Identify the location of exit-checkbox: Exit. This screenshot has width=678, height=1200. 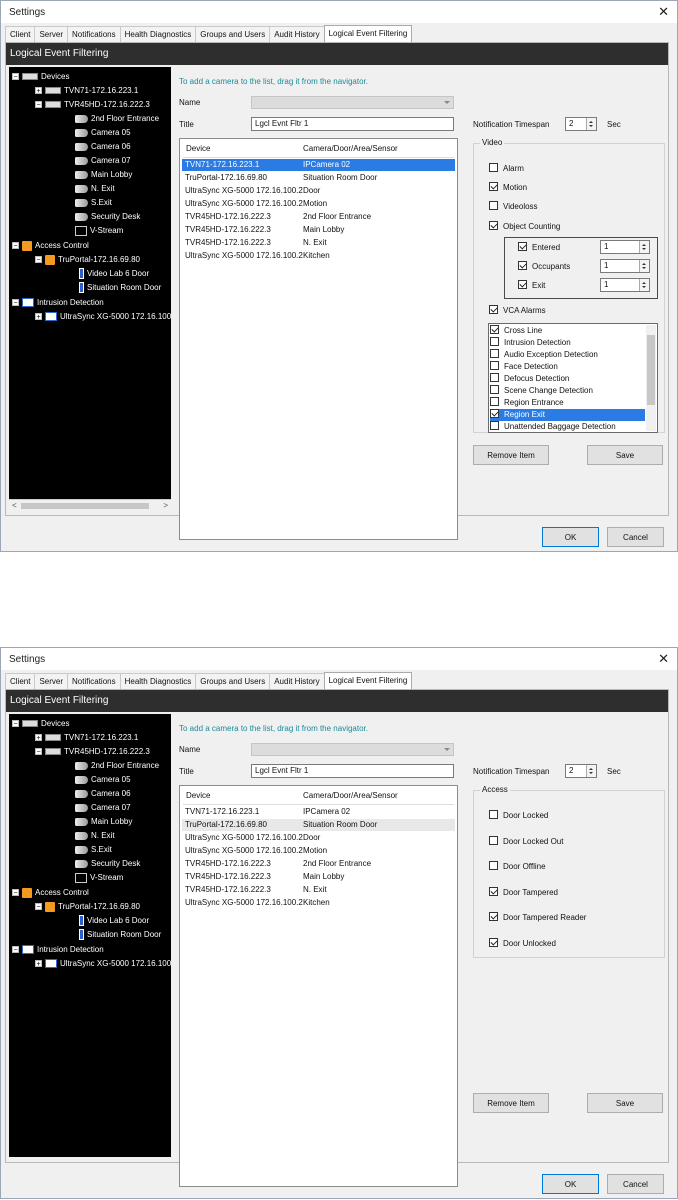
(531, 286).